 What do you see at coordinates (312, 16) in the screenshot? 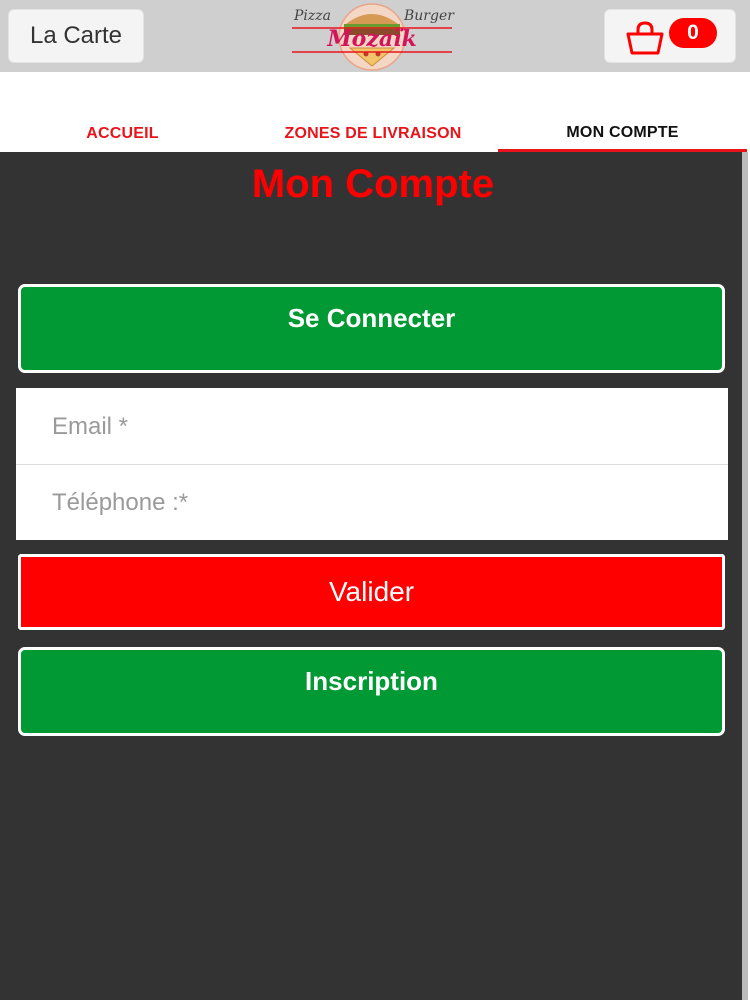
I see `logo-pizza-text: Pizza` at bounding box center [312, 16].